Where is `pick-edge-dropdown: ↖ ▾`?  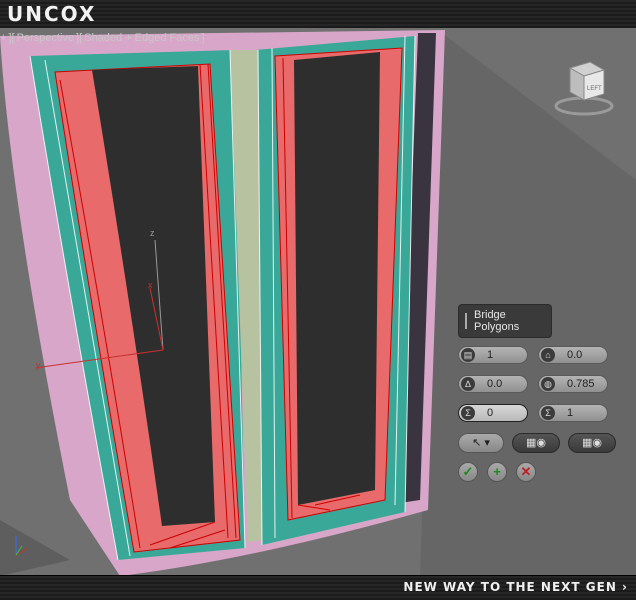
pick-edge-dropdown: ↖ ▾ is located at coordinates (481, 443).